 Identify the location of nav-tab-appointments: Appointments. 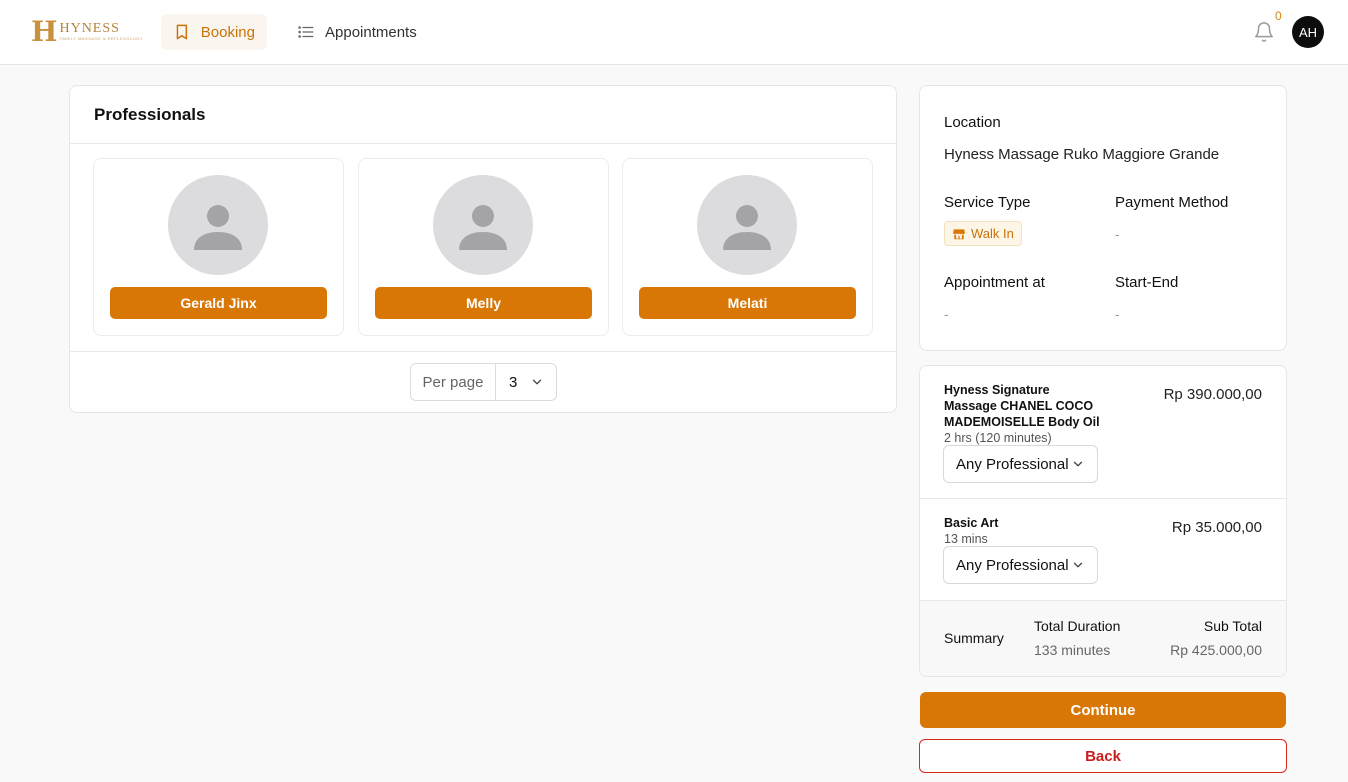
(357, 32).